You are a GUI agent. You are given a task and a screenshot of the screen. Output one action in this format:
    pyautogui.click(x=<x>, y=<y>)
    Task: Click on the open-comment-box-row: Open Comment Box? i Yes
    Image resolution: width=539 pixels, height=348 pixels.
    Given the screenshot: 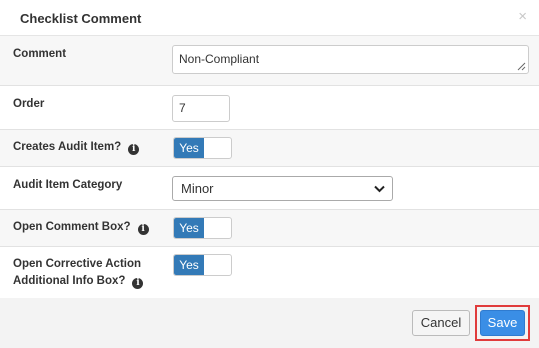 What is the action you would take?
    pyautogui.click(x=269, y=228)
    